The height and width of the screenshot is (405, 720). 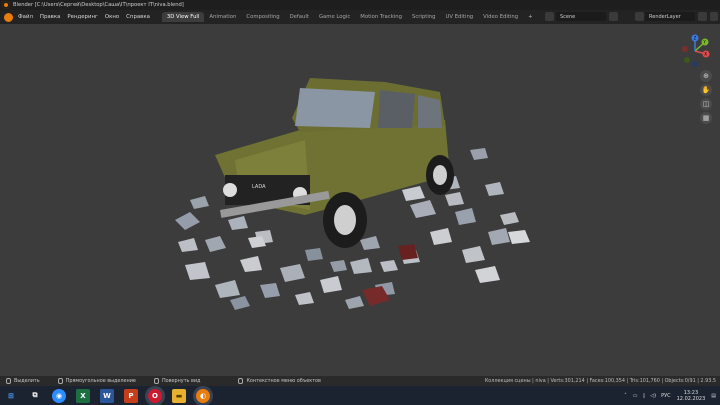 I want to click on view-layer-copy-icon, so click(x=702, y=16).